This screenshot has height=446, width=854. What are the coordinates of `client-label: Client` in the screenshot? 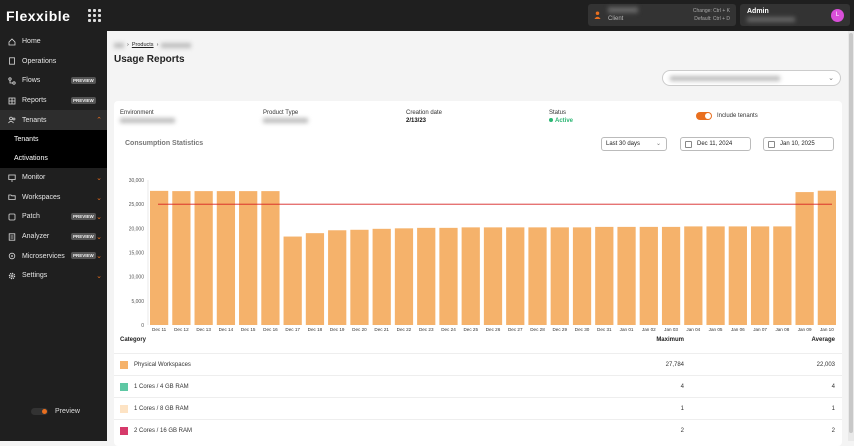 It's located at (616, 19).